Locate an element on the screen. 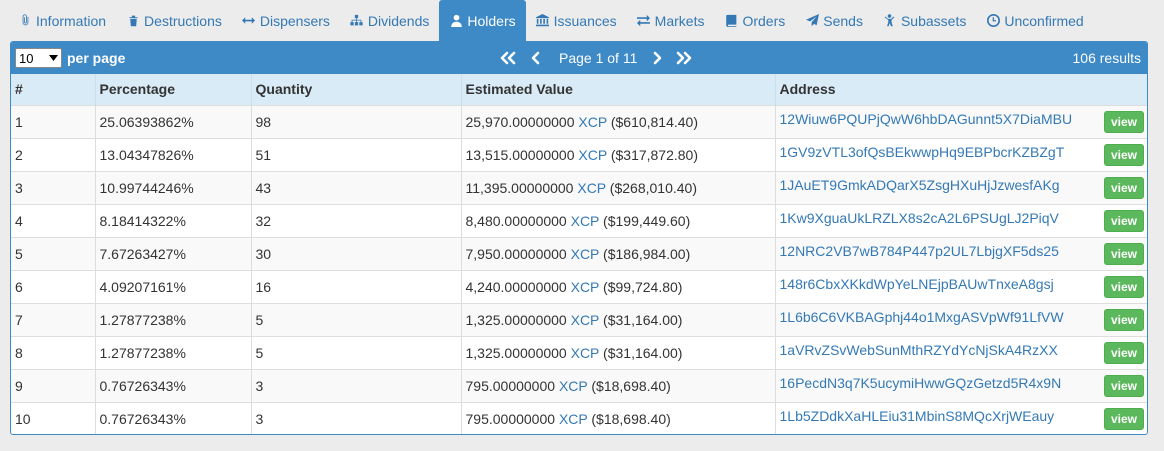 Image resolution: width=1164 pixels, height=451 pixels. per-page-label: per page is located at coordinates (96, 58).